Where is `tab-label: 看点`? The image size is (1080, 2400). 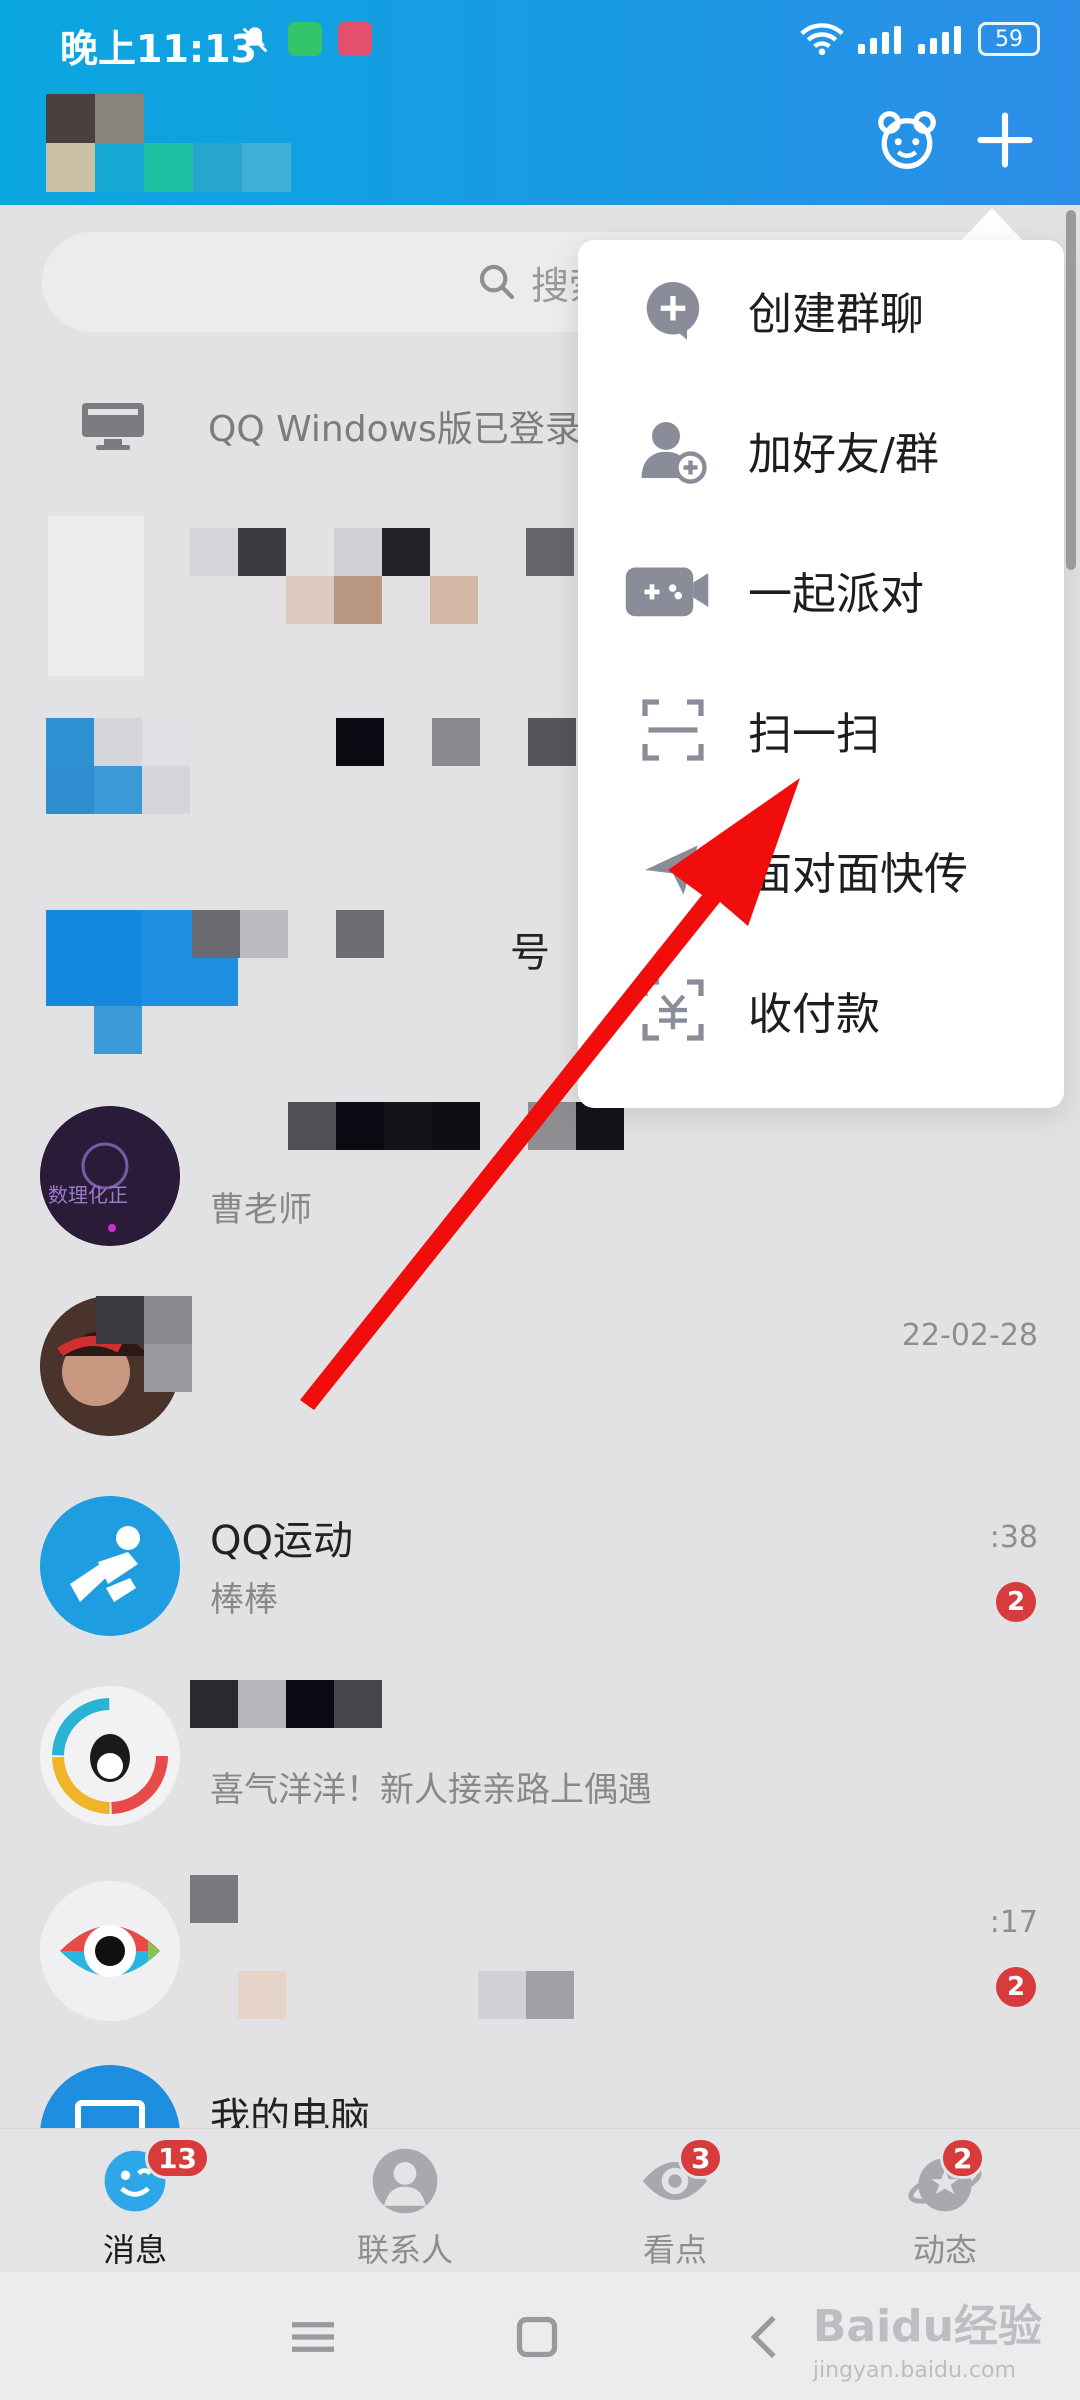 tab-label: 看点 is located at coordinates (674, 2250).